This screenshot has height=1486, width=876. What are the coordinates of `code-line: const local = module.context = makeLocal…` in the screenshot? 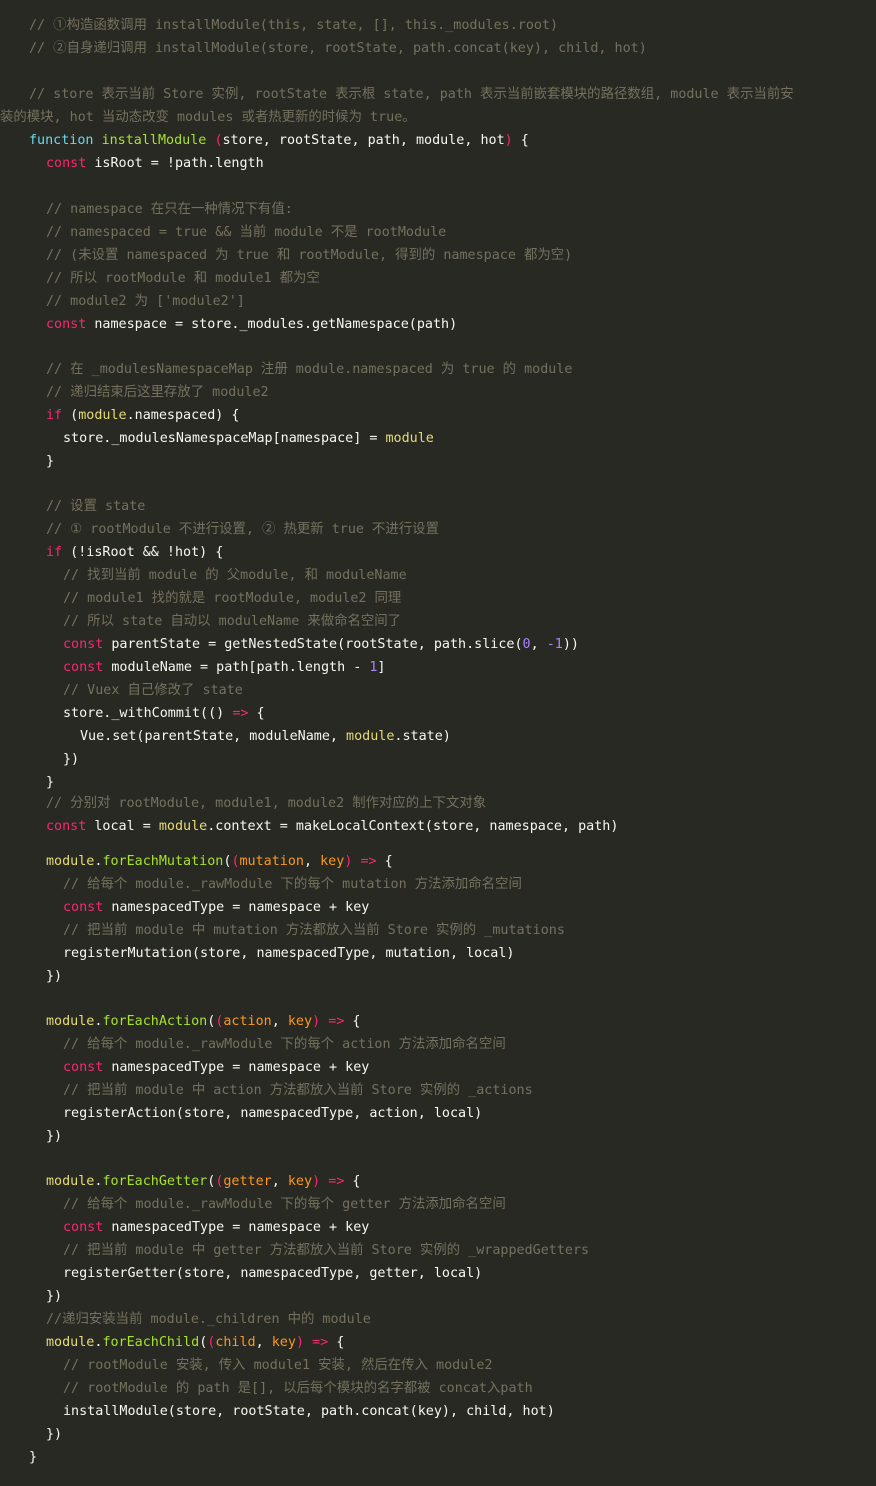 It's located at (332, 826).